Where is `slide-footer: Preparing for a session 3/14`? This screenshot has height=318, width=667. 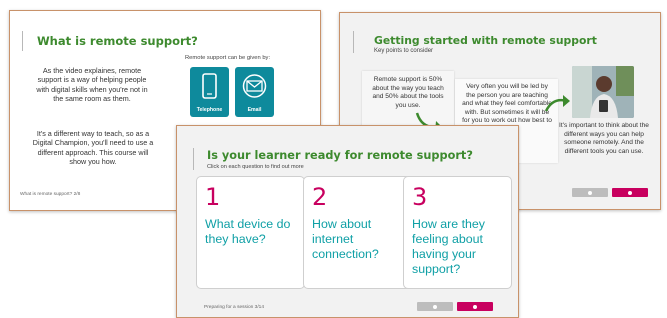
slide-footer: Preparing for a session 3/14 is located at coordinates (234, 307).